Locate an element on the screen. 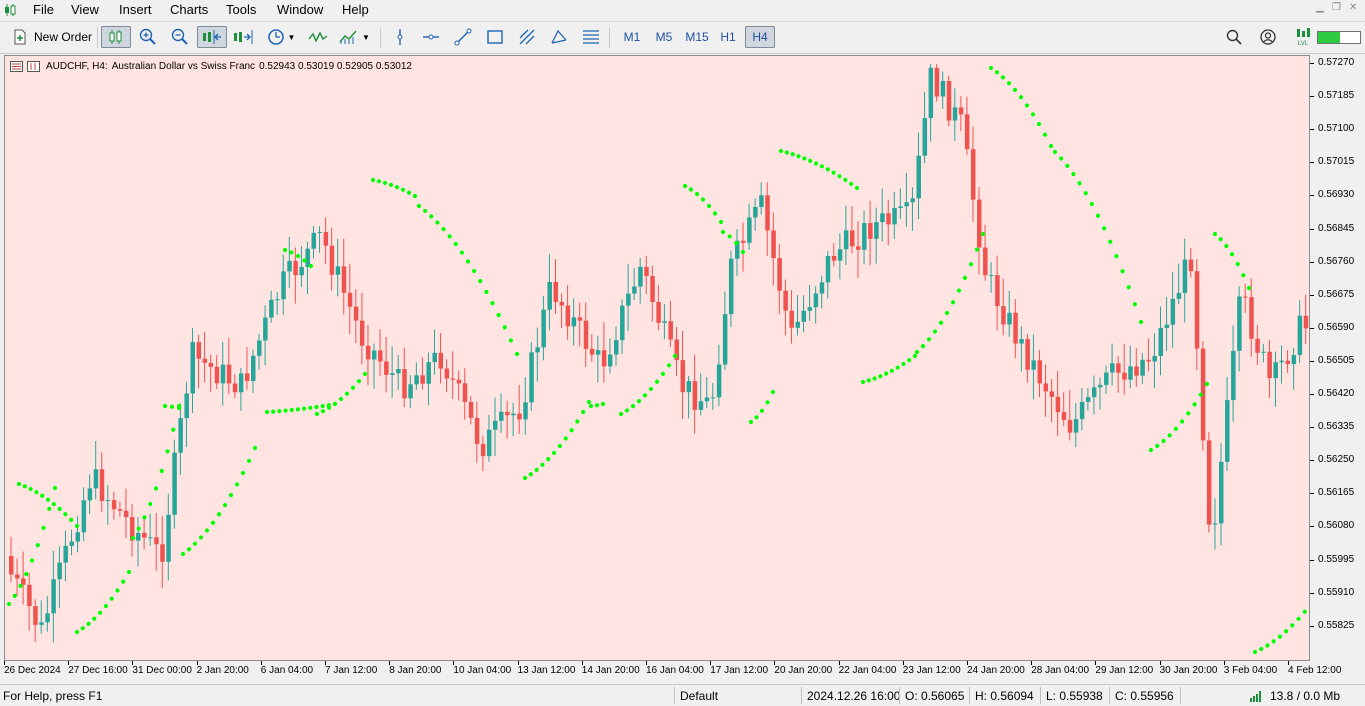 This screenshot has height=706, width=1365. candlestick-chart-button is located at coordinates (116, 37).